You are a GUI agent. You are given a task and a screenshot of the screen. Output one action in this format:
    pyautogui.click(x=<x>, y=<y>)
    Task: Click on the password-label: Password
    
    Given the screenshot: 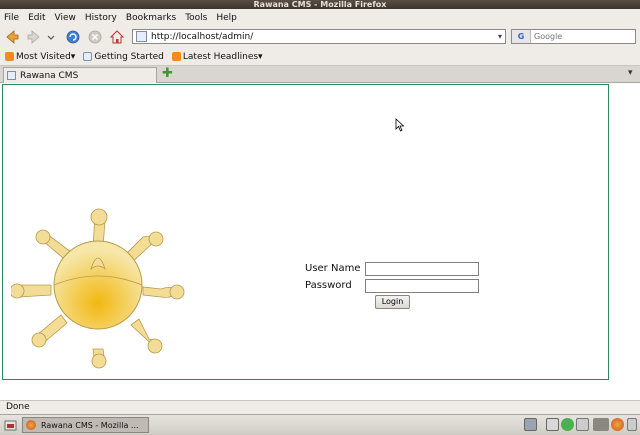 What is the action you would take?
    pyautogui.click(x=328, y=285)
    